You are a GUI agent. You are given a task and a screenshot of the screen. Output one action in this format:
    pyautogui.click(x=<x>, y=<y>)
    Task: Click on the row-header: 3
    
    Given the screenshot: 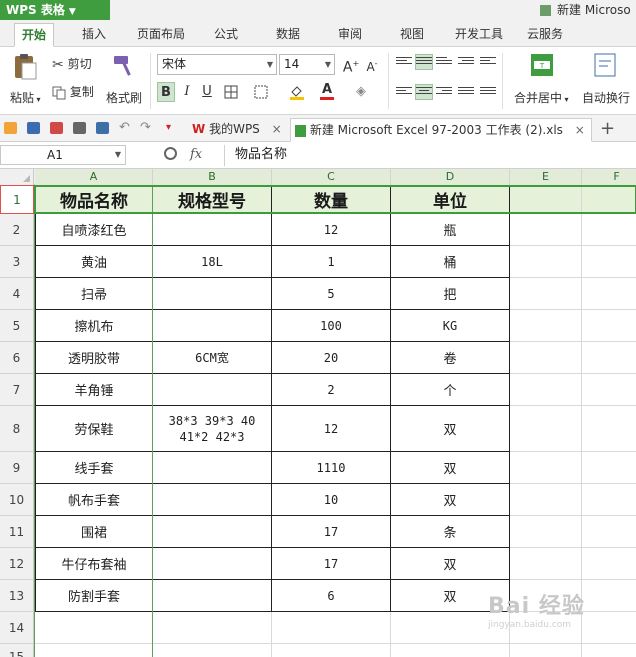 What is the action you would take?
    pyautogui.click(x=17, y=262)
    